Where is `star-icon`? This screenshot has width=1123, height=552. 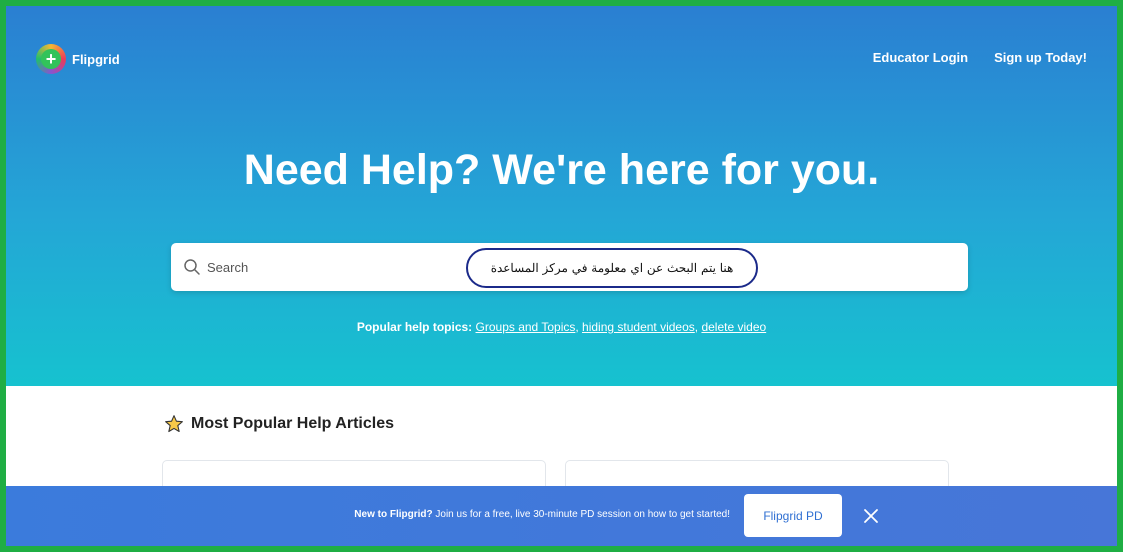
star-icon is located at coordinates (174, 424).